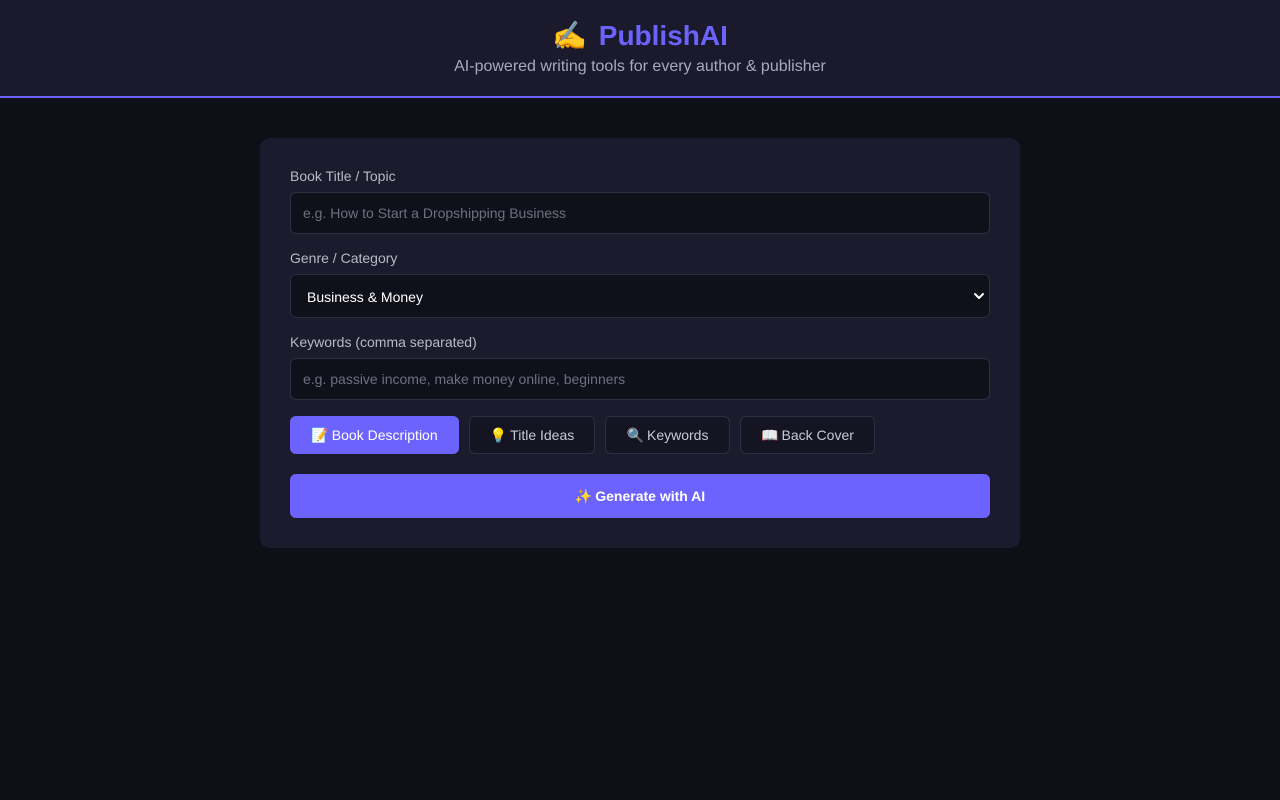 The height and width of the screenshot is (800, 1280). What do you see at coordinates (770, 435) in the screenshot?
I see `open-book-icon: 📖` at bounding box center [770, 435].